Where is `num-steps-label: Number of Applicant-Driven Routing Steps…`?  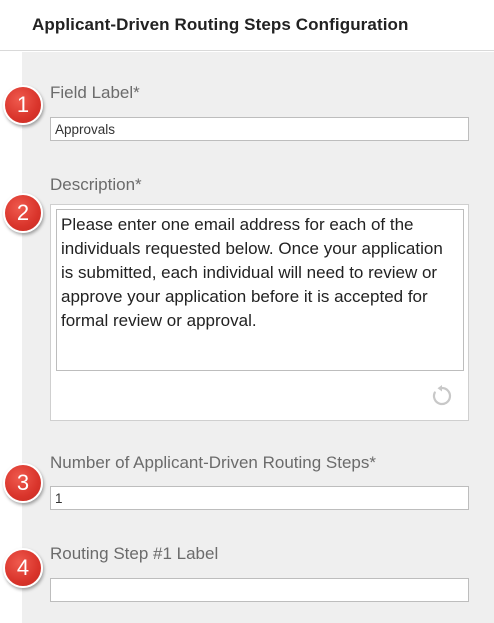 num-steps-label: Number of Applicant-Driven Routing Steps… is located at coordinates (213, 462).